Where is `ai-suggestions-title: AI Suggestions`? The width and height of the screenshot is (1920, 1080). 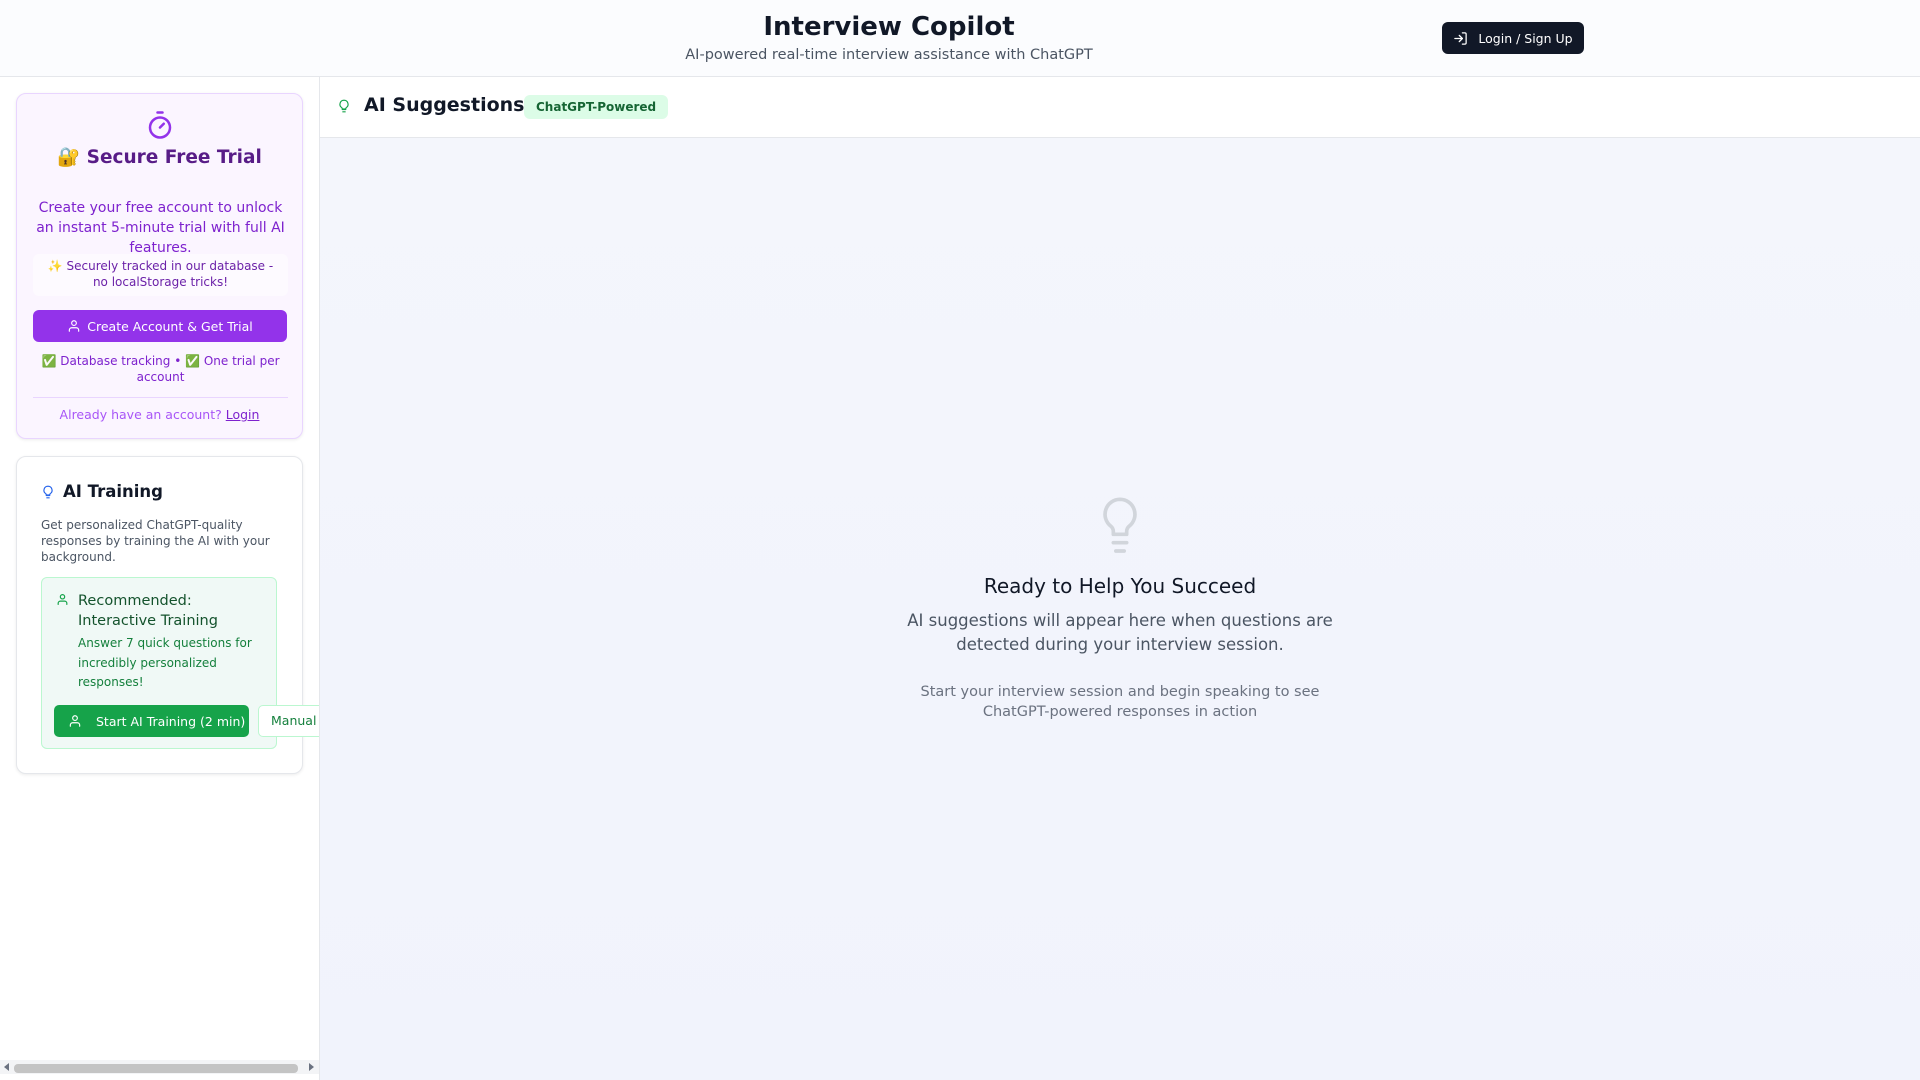 ai-suggestions-title: AI Suggestions is located at coordinates (444, 105).